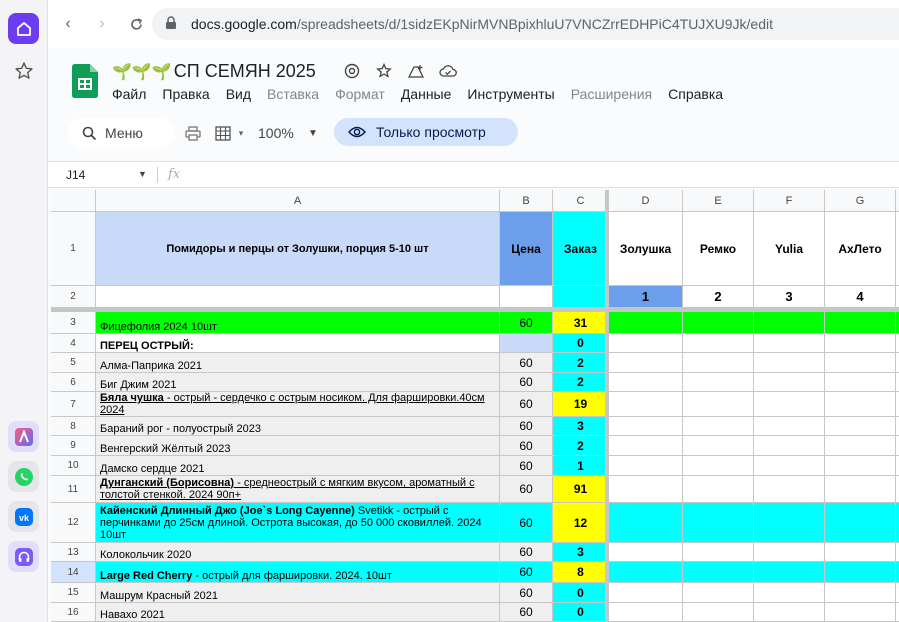  Describe the element at coordinates (73, 446) in the screenshot. I see `row-header: 9` at that location.